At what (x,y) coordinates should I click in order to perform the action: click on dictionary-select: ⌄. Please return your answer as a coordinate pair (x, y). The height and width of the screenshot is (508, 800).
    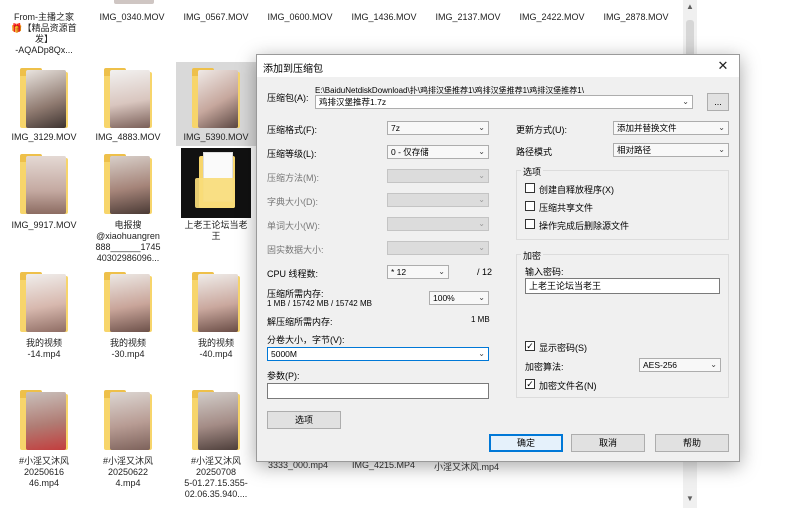
    Looking at the image, I should click on (438, 200).